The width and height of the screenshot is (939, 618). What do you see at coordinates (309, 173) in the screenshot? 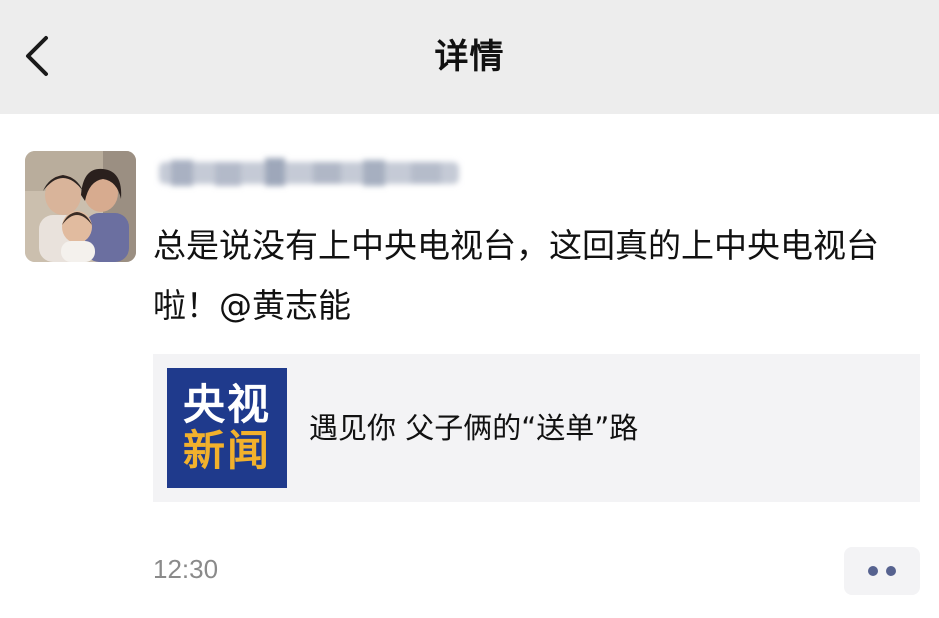
I see `username-blurred` at bounding box center [309, 173].